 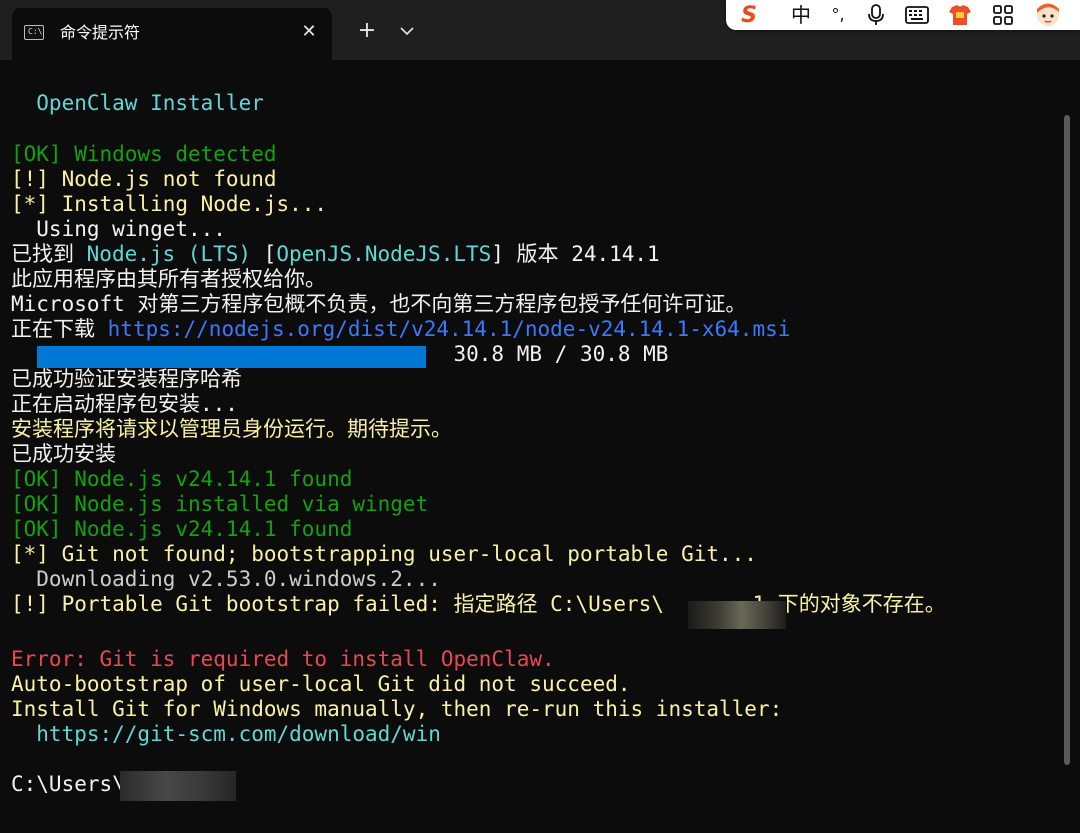 I want to click on output-line: 安装程序将请求以管理员身份运行。期待提示。, so click(x=231, y=429).